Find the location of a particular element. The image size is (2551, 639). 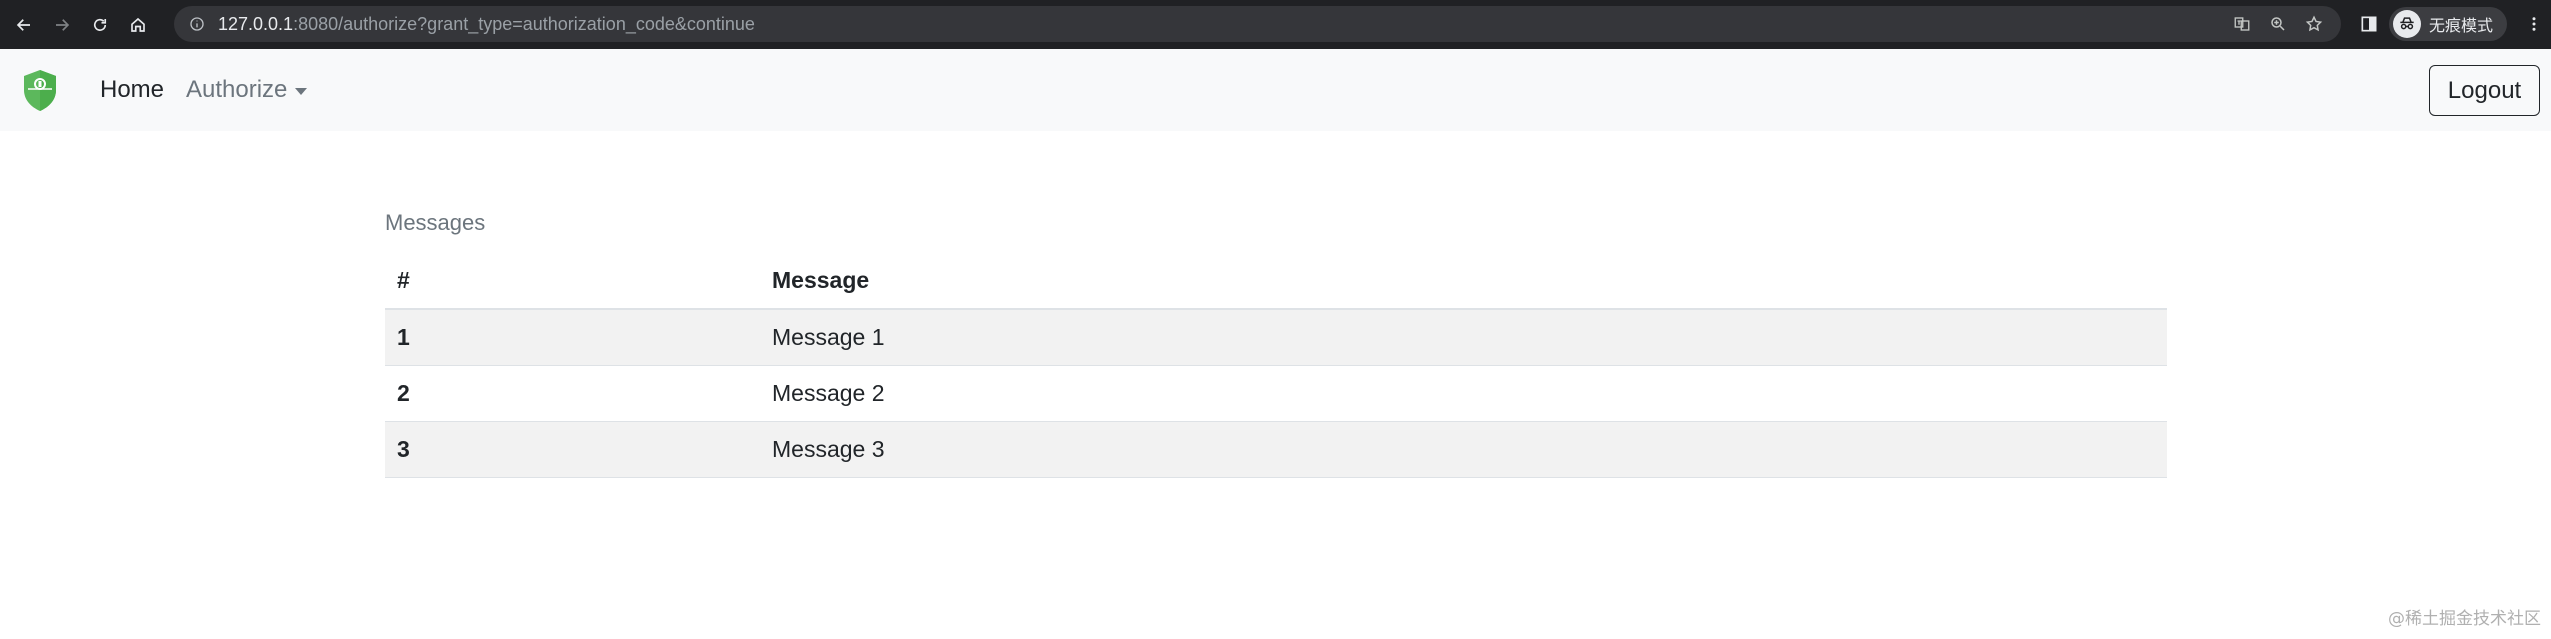

table-header-row: # Message is located at coordinates (1276, 281).